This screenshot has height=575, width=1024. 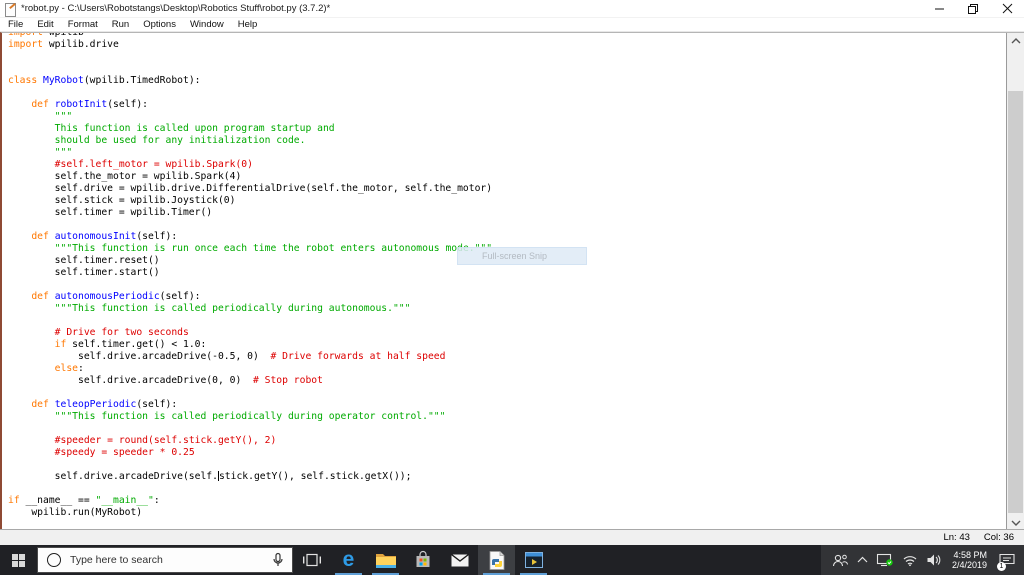 What do you see at coordinates (11, 9) in the screenshot?
I see `idle-file-icon` at bounding box center [11, 9].